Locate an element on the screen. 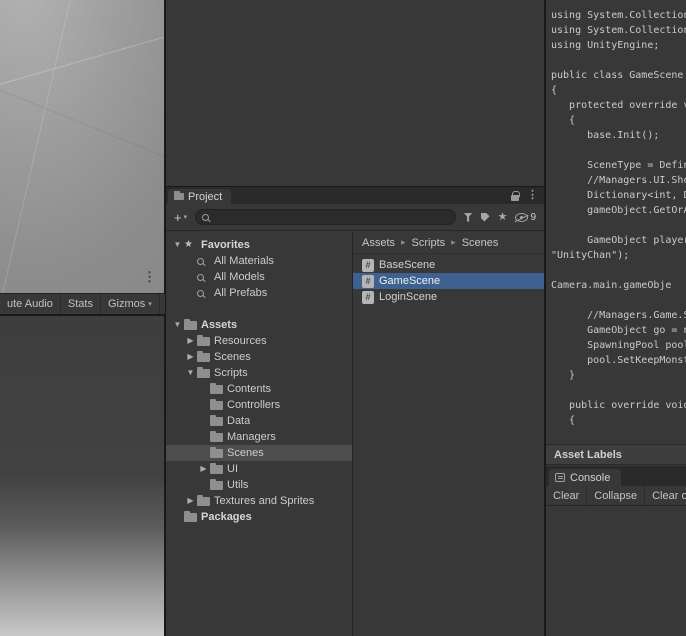 The image size is (686, 636). tree-item-scripts-scenes: Scenes is located at coordinates (259, 453).